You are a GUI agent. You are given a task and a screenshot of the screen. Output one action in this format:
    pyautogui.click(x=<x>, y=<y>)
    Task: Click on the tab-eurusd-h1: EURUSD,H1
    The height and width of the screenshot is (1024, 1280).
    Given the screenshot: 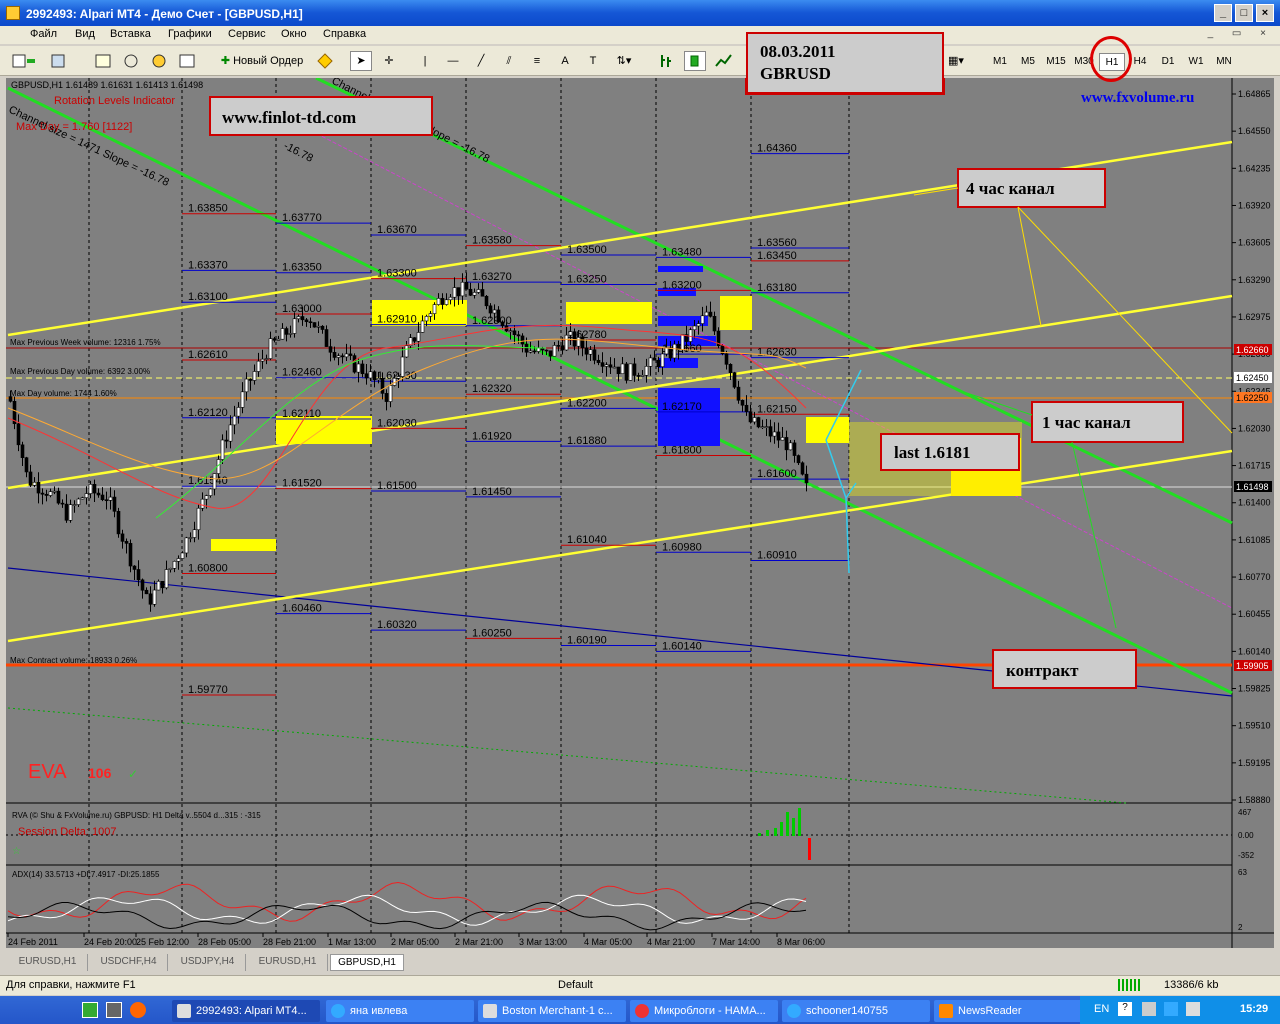 What is the action you would take?
    pyautogui.click(x=48, y=962)
    